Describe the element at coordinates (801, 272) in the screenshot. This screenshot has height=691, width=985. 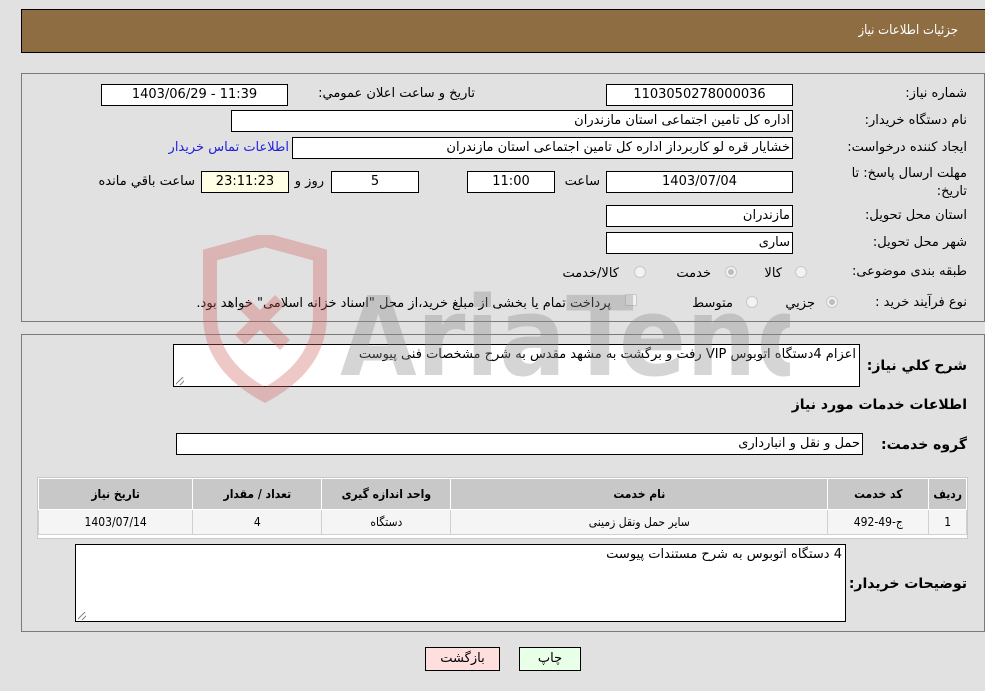
I see `category-radio-goods` at that location.